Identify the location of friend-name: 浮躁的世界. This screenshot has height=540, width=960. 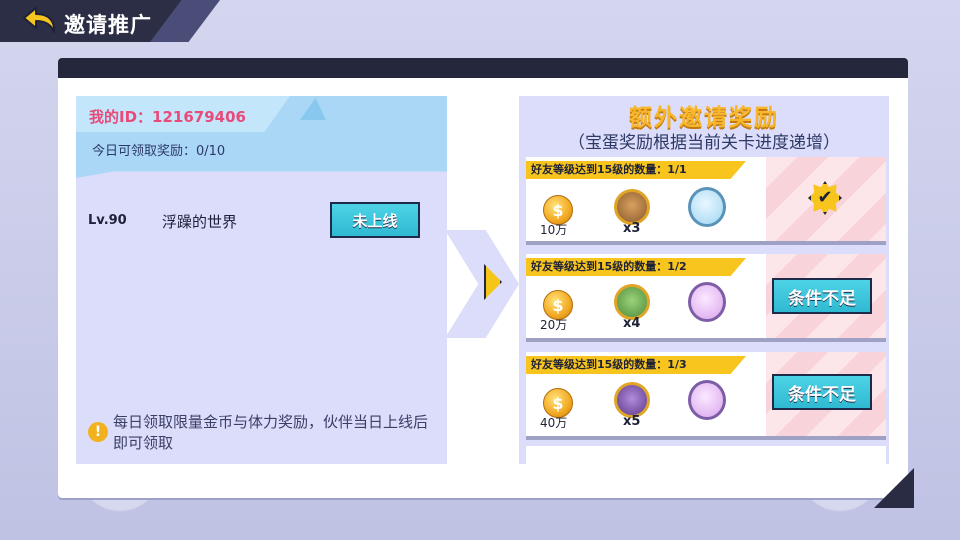
(200, 222).